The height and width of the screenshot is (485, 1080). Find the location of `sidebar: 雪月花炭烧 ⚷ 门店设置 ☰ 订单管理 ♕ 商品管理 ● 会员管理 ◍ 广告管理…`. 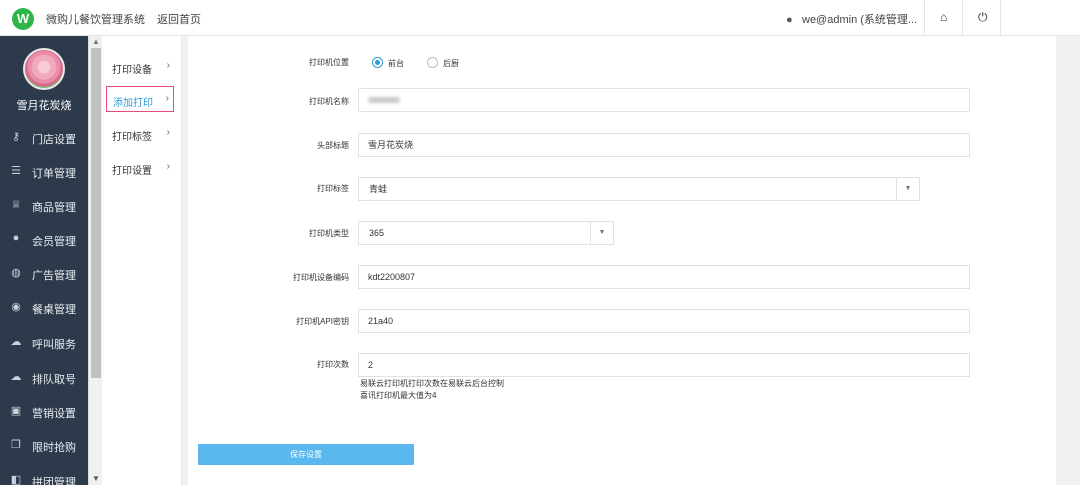

sidebar: 雪月花炭烧 ⚷ 门店设置 ☰ 订单管理 ♕ 商品管理 ● 会员管理 ◍ 广告管理… is located at coordinates (44, 260).